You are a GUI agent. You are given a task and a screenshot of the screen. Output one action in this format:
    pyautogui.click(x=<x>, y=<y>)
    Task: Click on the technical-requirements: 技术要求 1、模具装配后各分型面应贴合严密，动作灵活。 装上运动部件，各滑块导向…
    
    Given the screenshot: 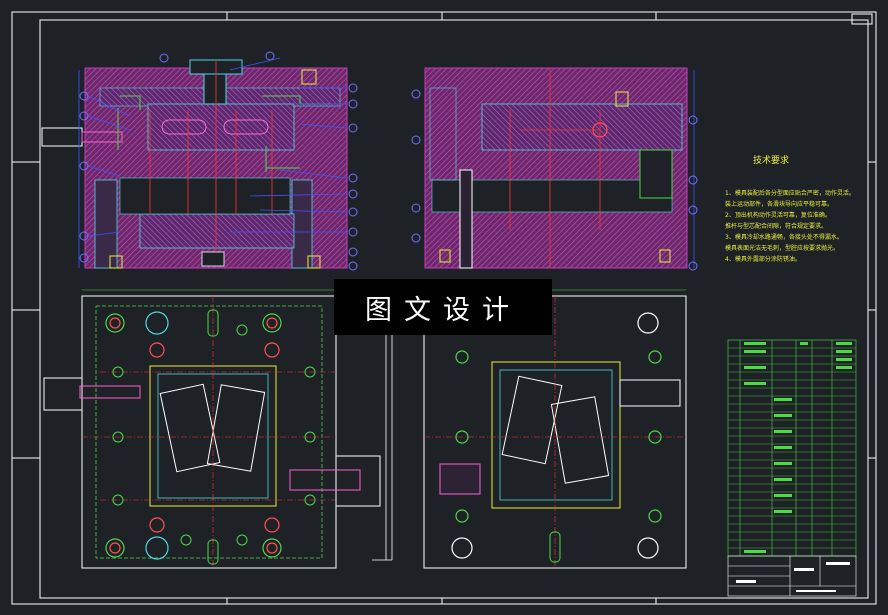 What is the action you would take?
    pyautogui.click(x=790, y=210)
    